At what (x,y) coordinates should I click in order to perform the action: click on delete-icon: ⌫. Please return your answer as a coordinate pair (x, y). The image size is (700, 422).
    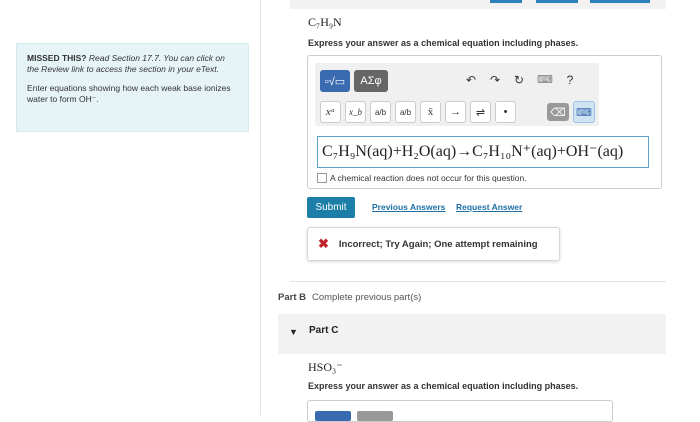
    Looking at the image, I should click on (558, 112).